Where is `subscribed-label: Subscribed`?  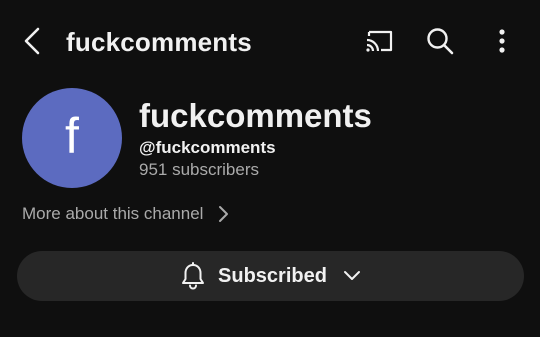
subscribed-label: Subscribed is located at coordinates (272, 276).